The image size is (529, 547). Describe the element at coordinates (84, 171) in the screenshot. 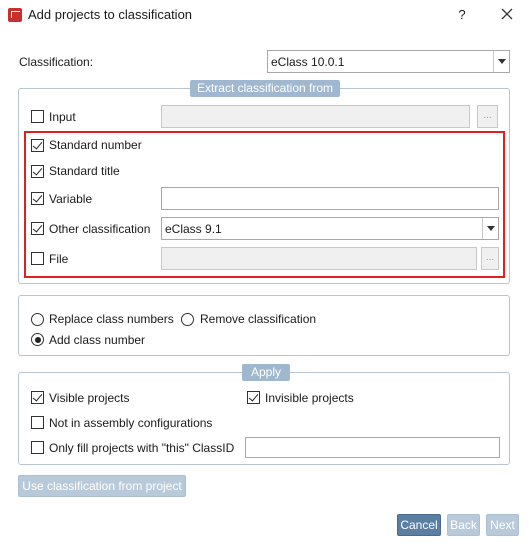

I see `standard-title-label: Standard title` at that location.